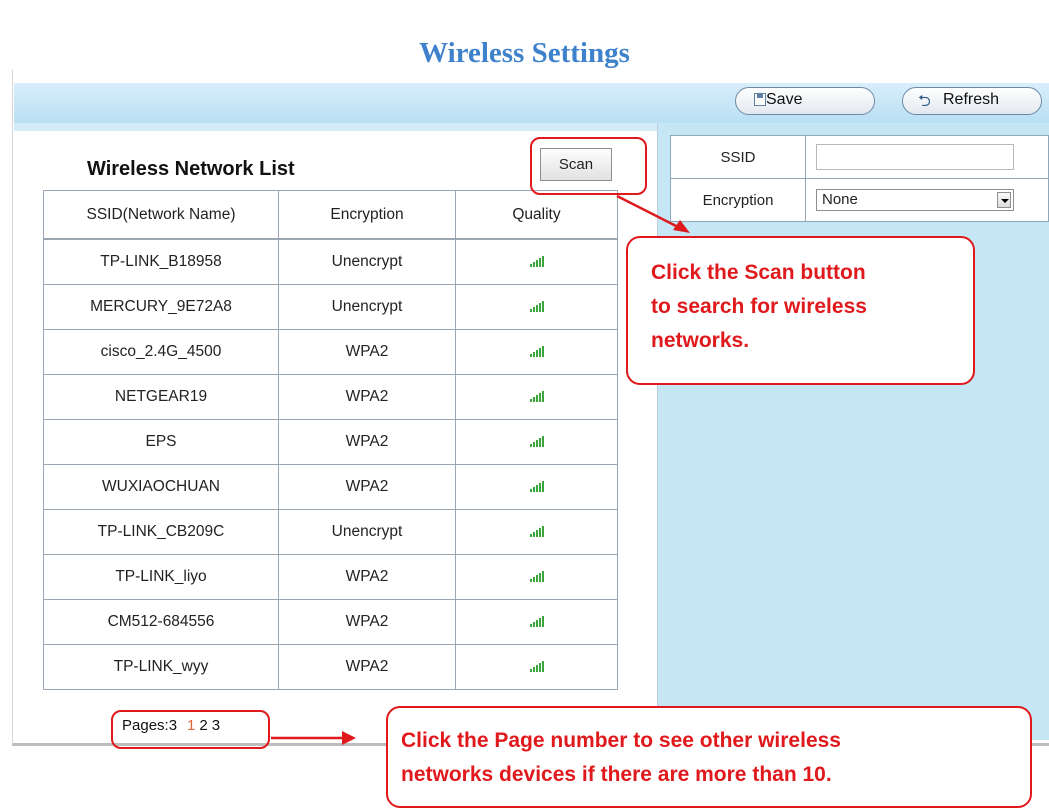 The image size is (1049, 808). What do you see at coordinates (313, 738) in the screenshot?
I see `pages-arrow` at bounding box center [313, 738].